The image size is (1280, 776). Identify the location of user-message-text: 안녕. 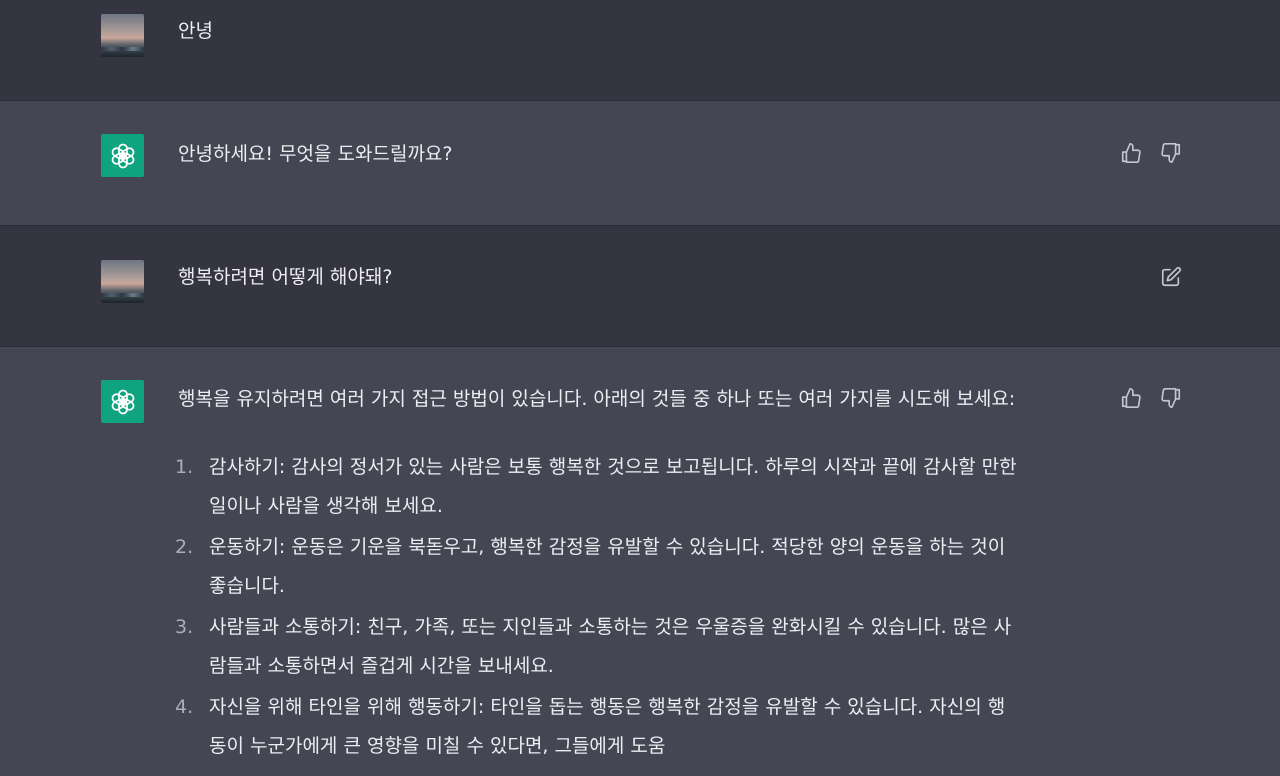
(195, 31).